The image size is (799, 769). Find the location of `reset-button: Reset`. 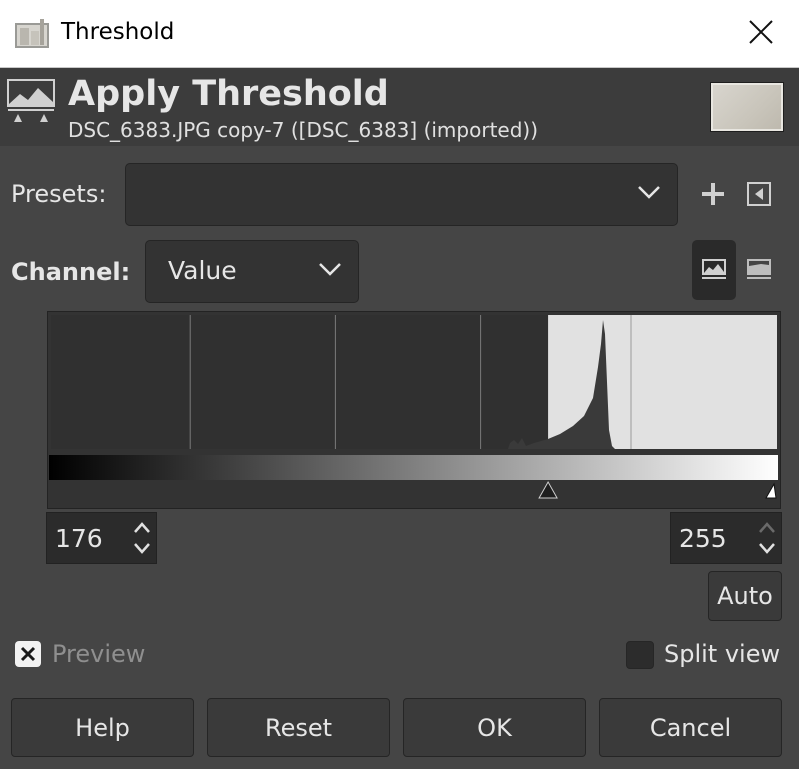

reset-button: Reset is located at coordinates (298, 727).